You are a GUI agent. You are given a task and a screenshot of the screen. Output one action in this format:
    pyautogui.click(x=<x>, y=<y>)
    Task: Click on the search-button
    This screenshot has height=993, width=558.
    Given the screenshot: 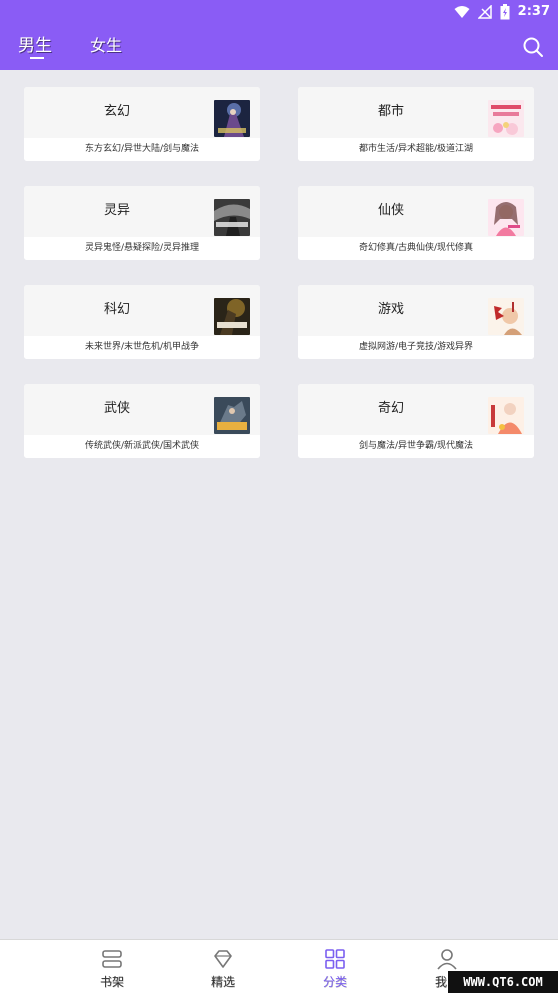 What is the action you would take?
    pyautogui.click(x=533, y=47)
    